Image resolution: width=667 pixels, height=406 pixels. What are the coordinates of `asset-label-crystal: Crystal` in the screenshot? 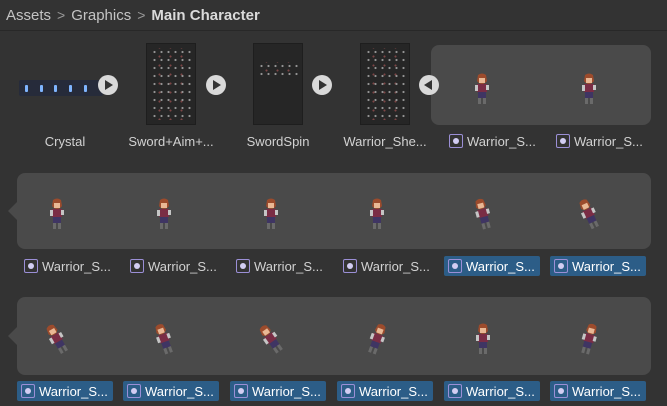 It's located at (65, 141).